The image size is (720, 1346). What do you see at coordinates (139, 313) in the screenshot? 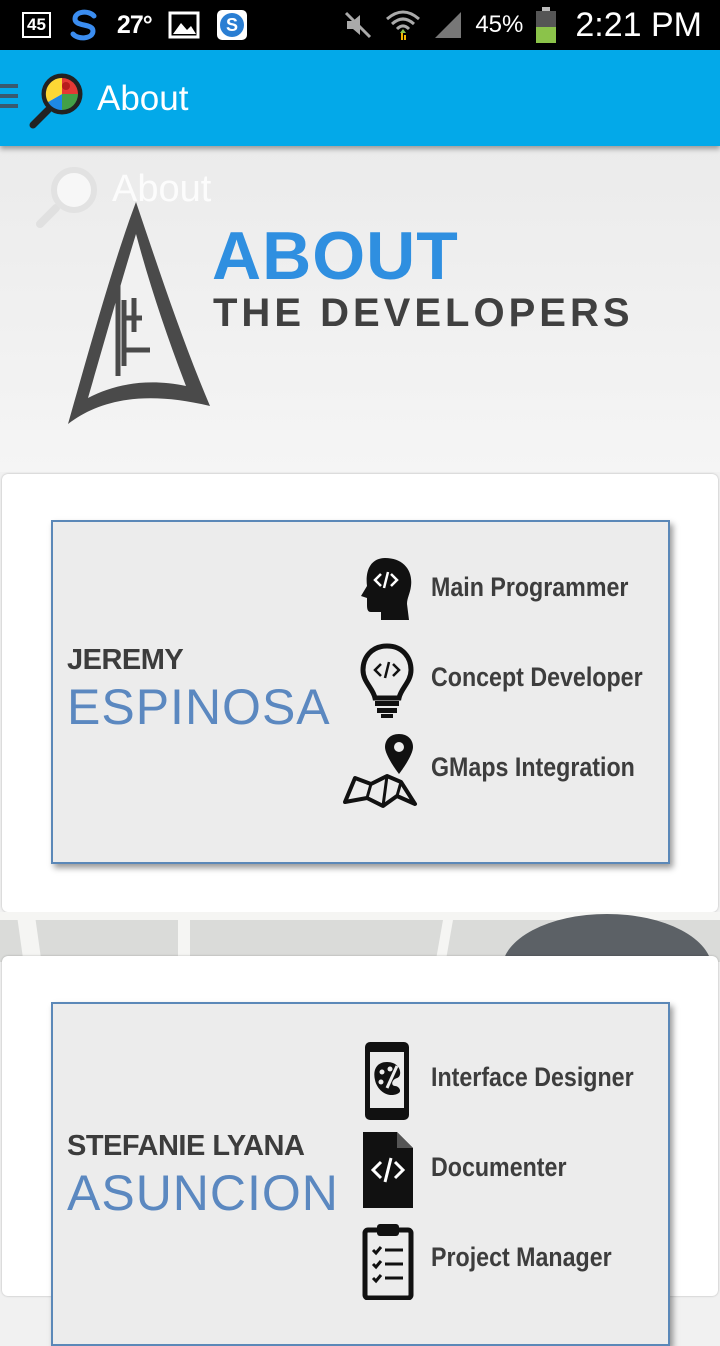
I see `delta-insignia-icon` at bounding box center [139, 313].